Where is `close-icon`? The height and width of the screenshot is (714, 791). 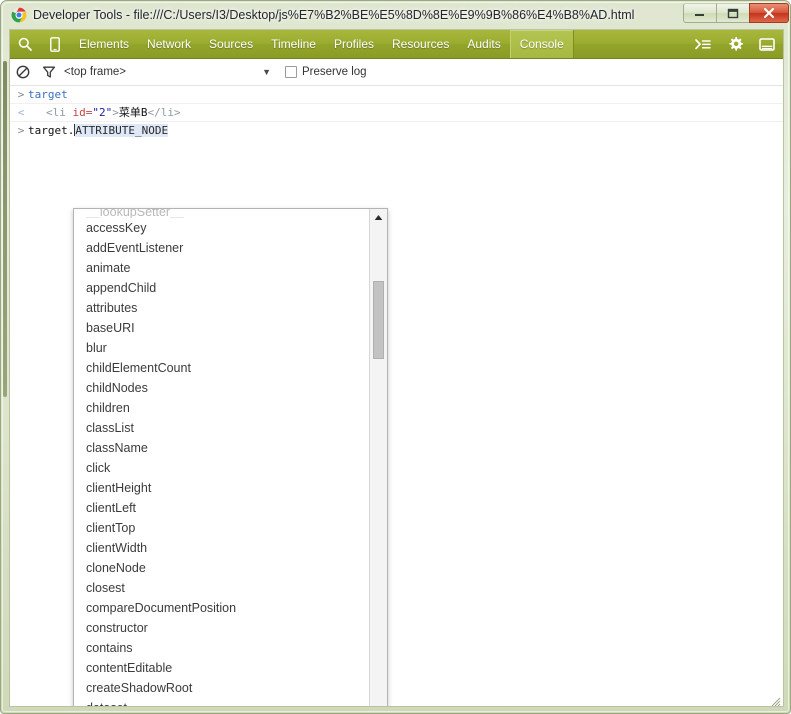
close-icon is located at coordinates (769, 13).